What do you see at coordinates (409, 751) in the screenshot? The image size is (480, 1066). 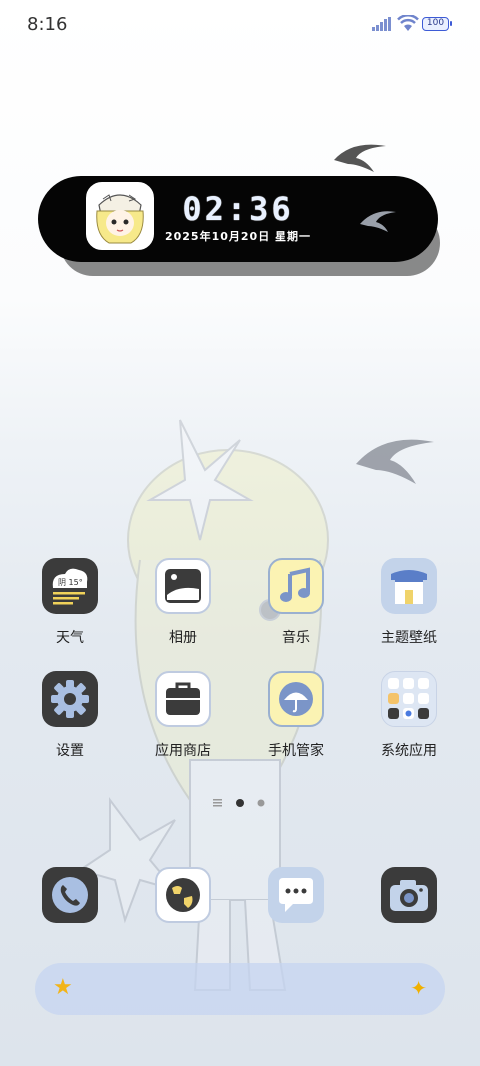 I see `app-label: 系统应用` at bounding box center [409, 751].